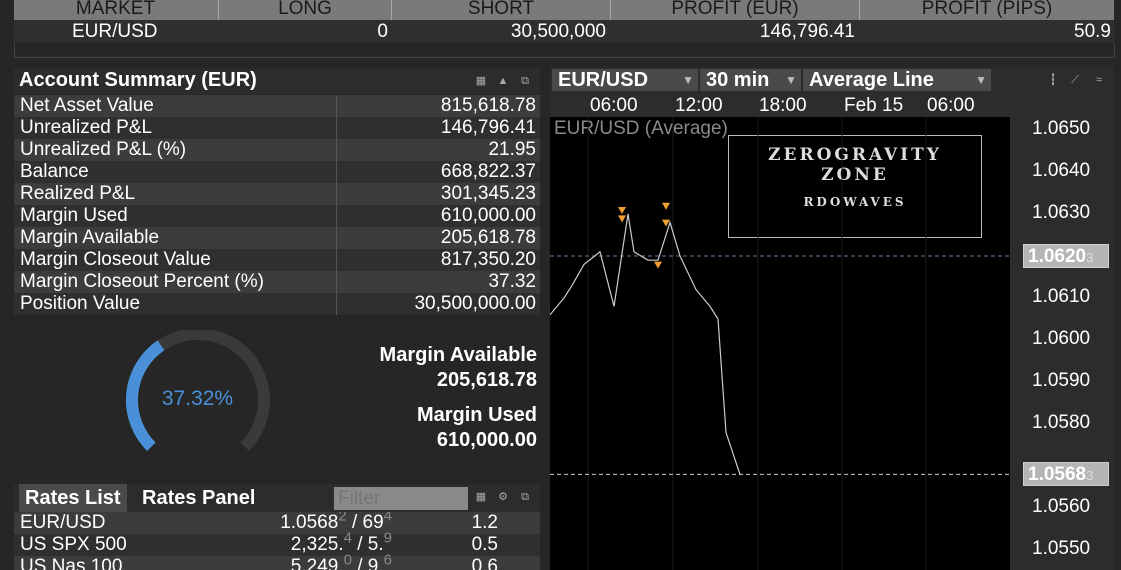 This screenshot has height=570, width=1121. I want to click on col-profit-pips: PROFIT (PIPS), so click(987, 10).